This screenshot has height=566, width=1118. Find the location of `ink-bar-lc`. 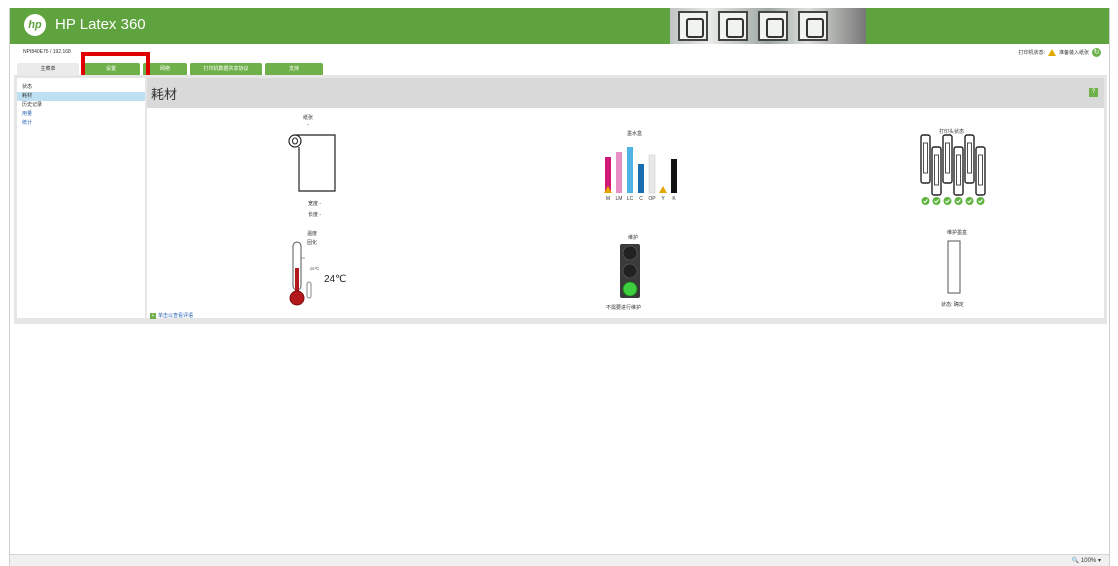

ink-bar-lc is located at coordinates (630, 170).